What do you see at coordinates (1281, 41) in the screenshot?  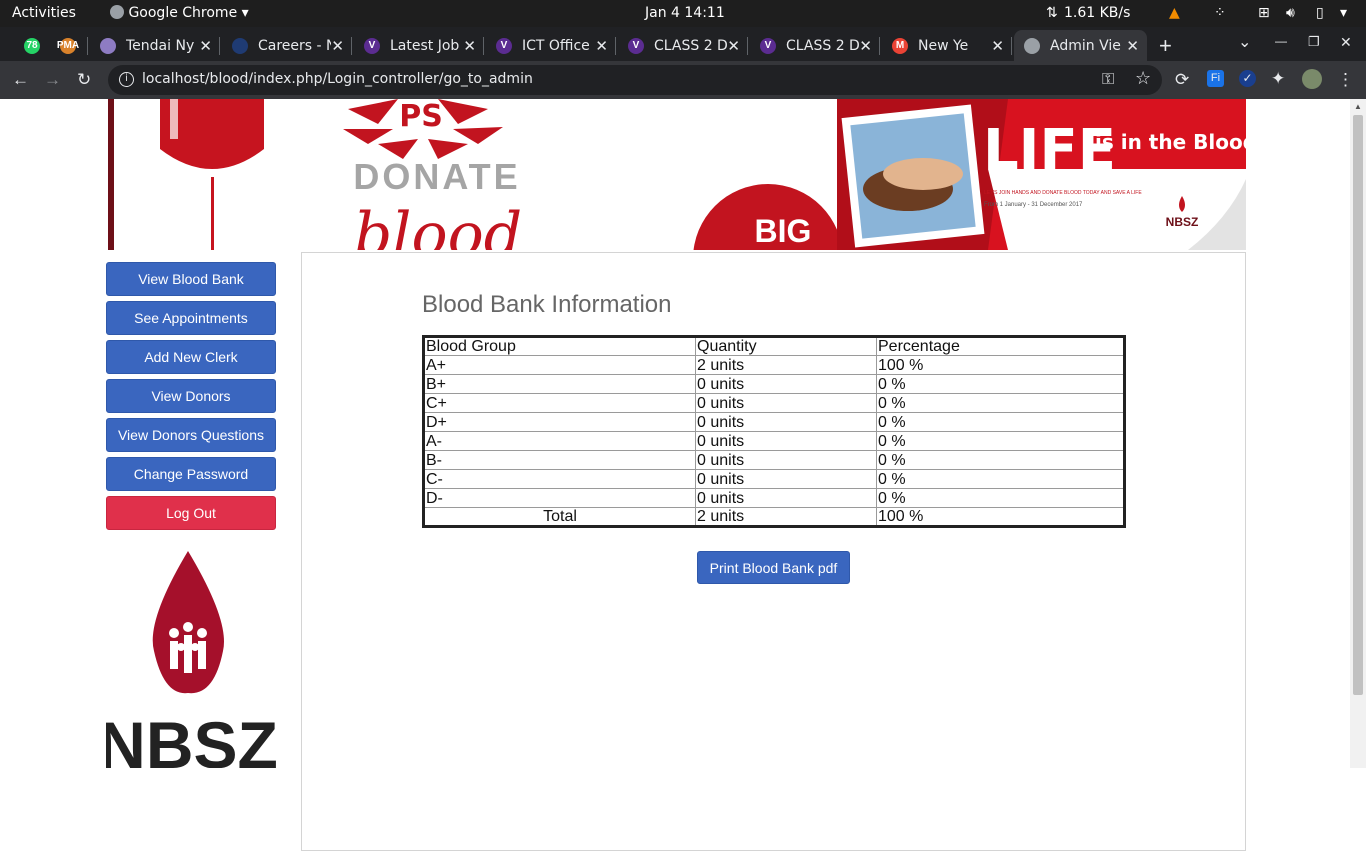 I see `minimize-window-icon: —` at bounding box center [1281, 41].